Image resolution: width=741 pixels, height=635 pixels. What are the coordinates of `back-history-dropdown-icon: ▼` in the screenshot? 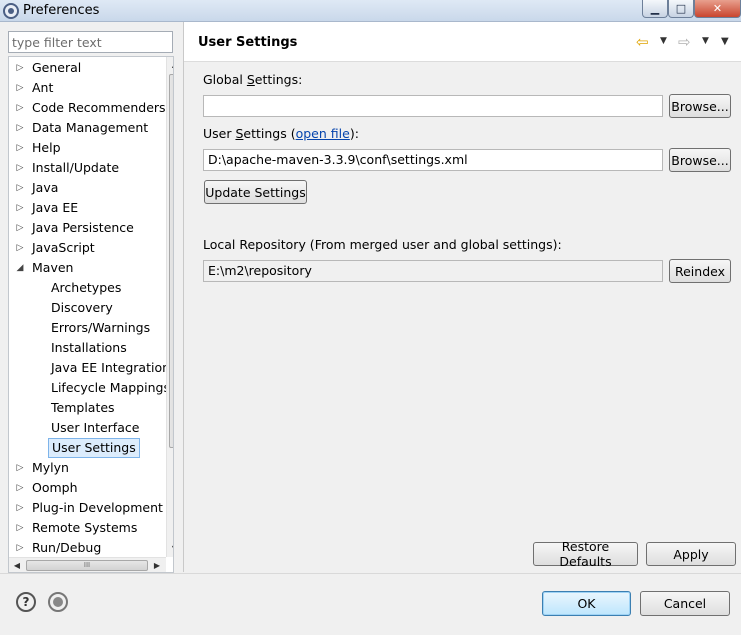 It's located at (663, 41).